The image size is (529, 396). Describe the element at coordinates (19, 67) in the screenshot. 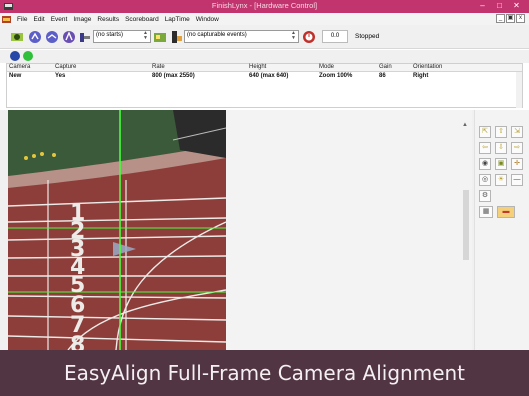

I see `header-camera: Camera` at that location.